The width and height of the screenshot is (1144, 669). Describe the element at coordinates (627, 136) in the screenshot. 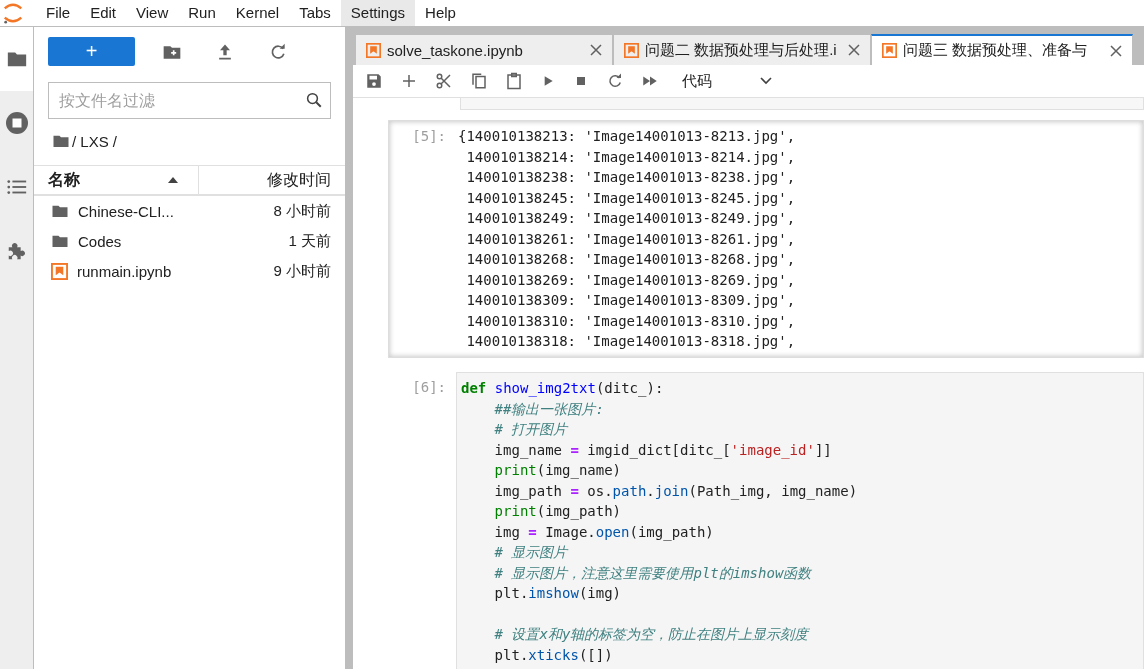

I see `output-line: {140010138213: 'Image14001013-8213.jpg',` at that location.